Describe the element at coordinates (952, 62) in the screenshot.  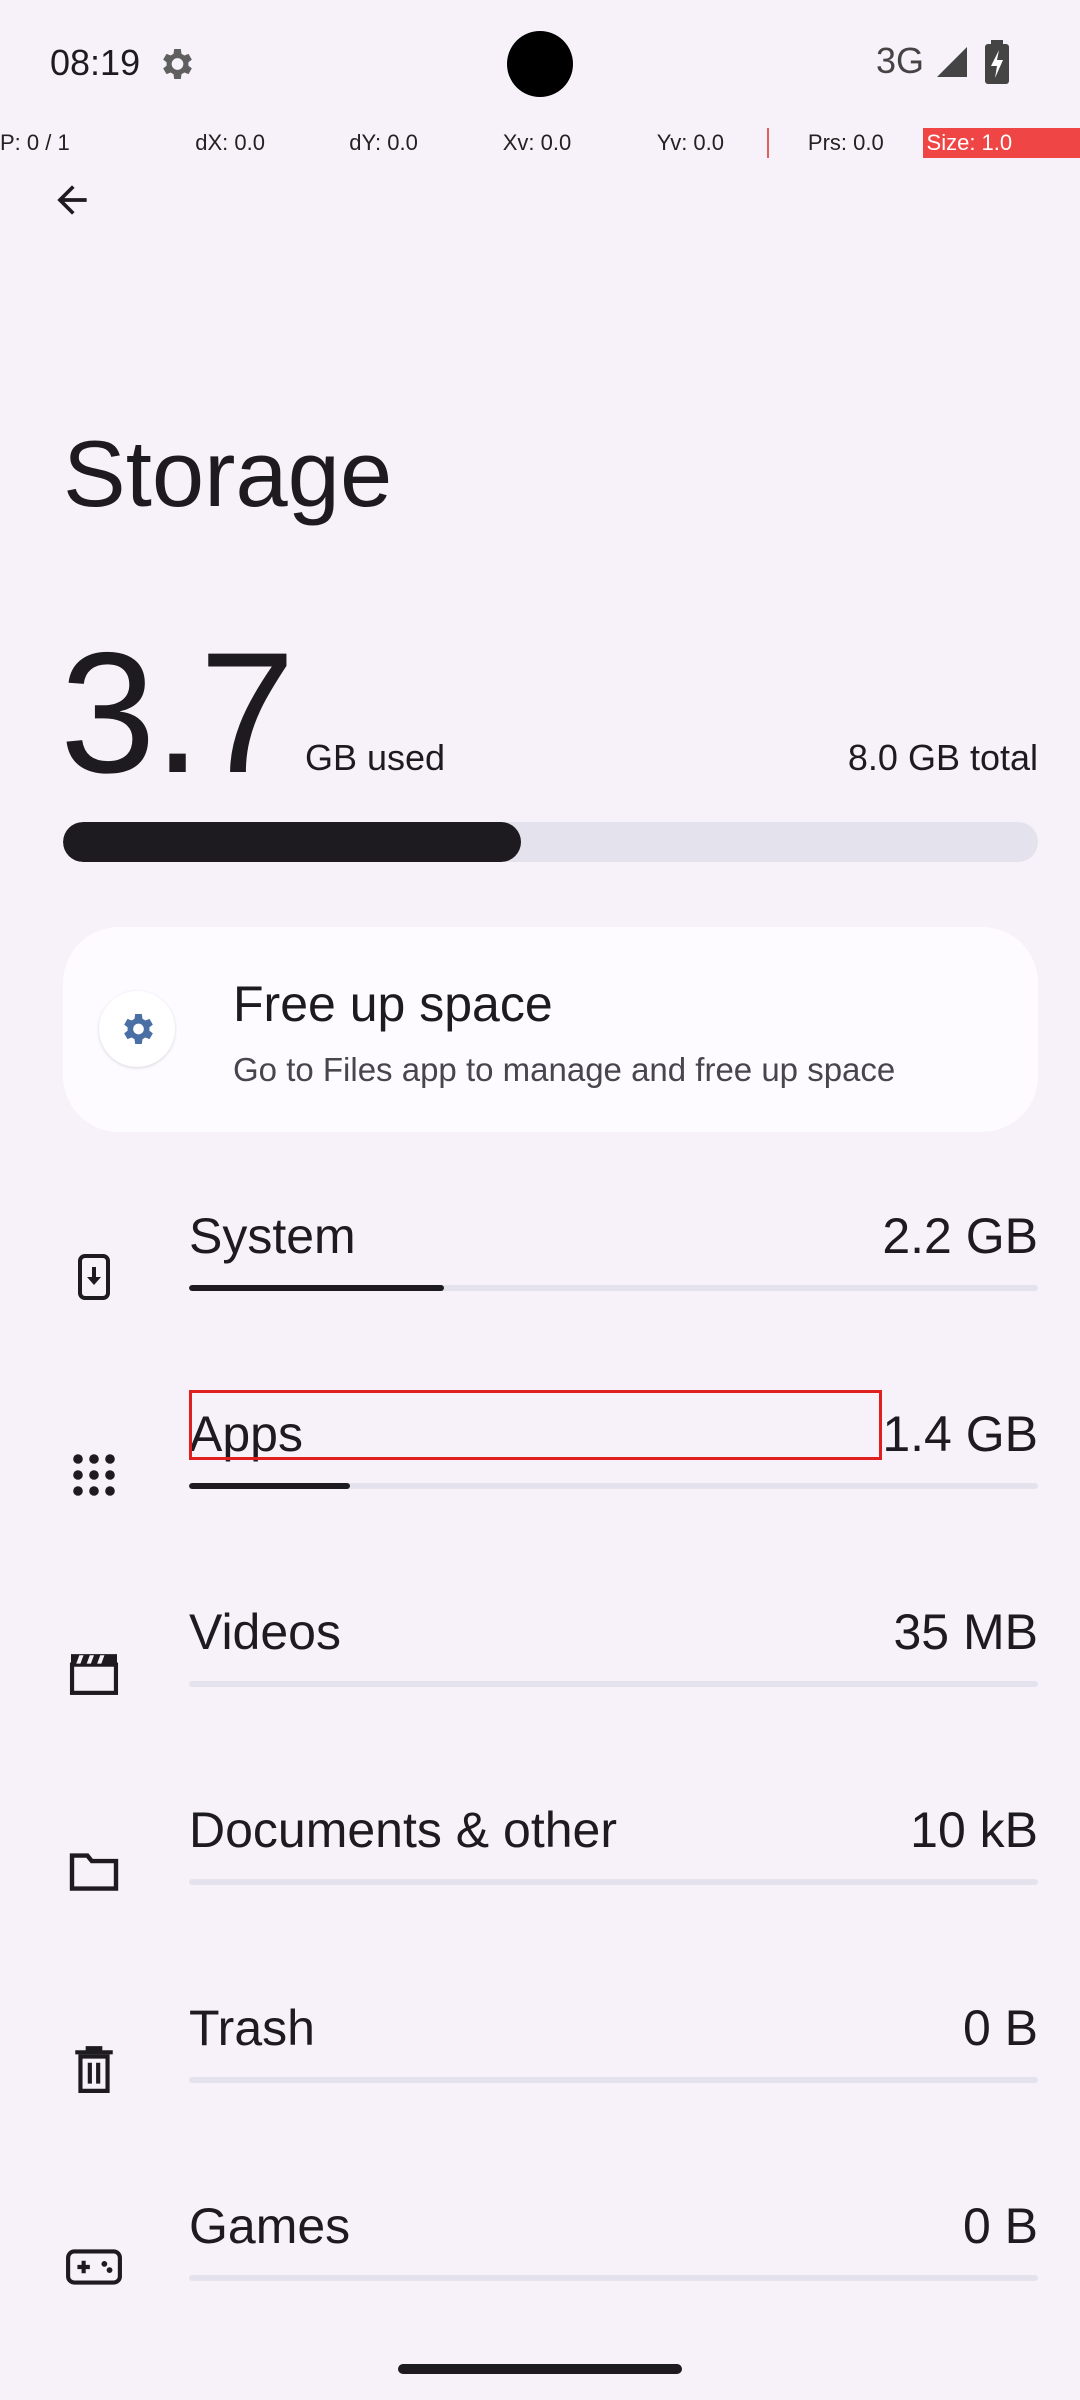
I see `signal-icon` at that location.